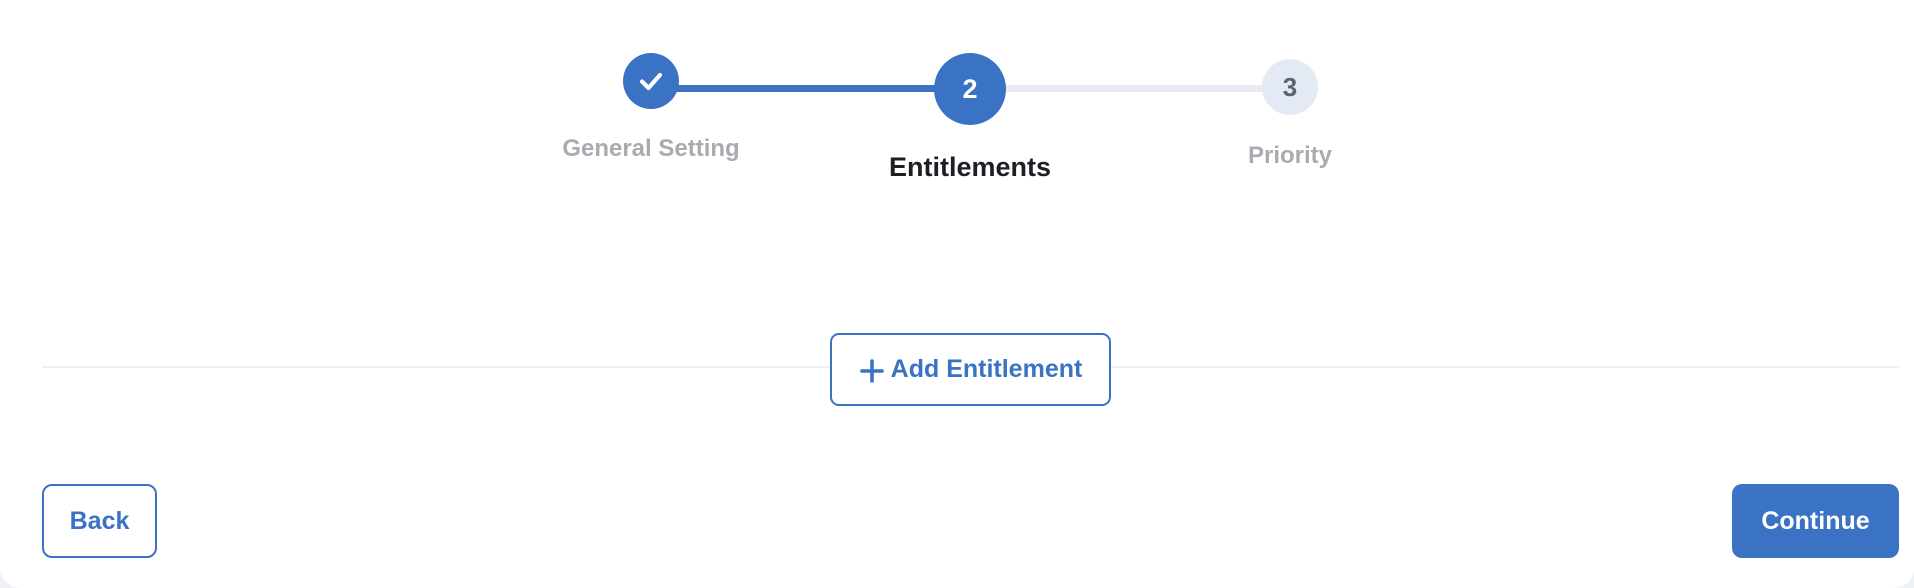 The height and width of the screenshot is (588, 1914). I want to click on step-1-label: General Setting, so click(651, 148).